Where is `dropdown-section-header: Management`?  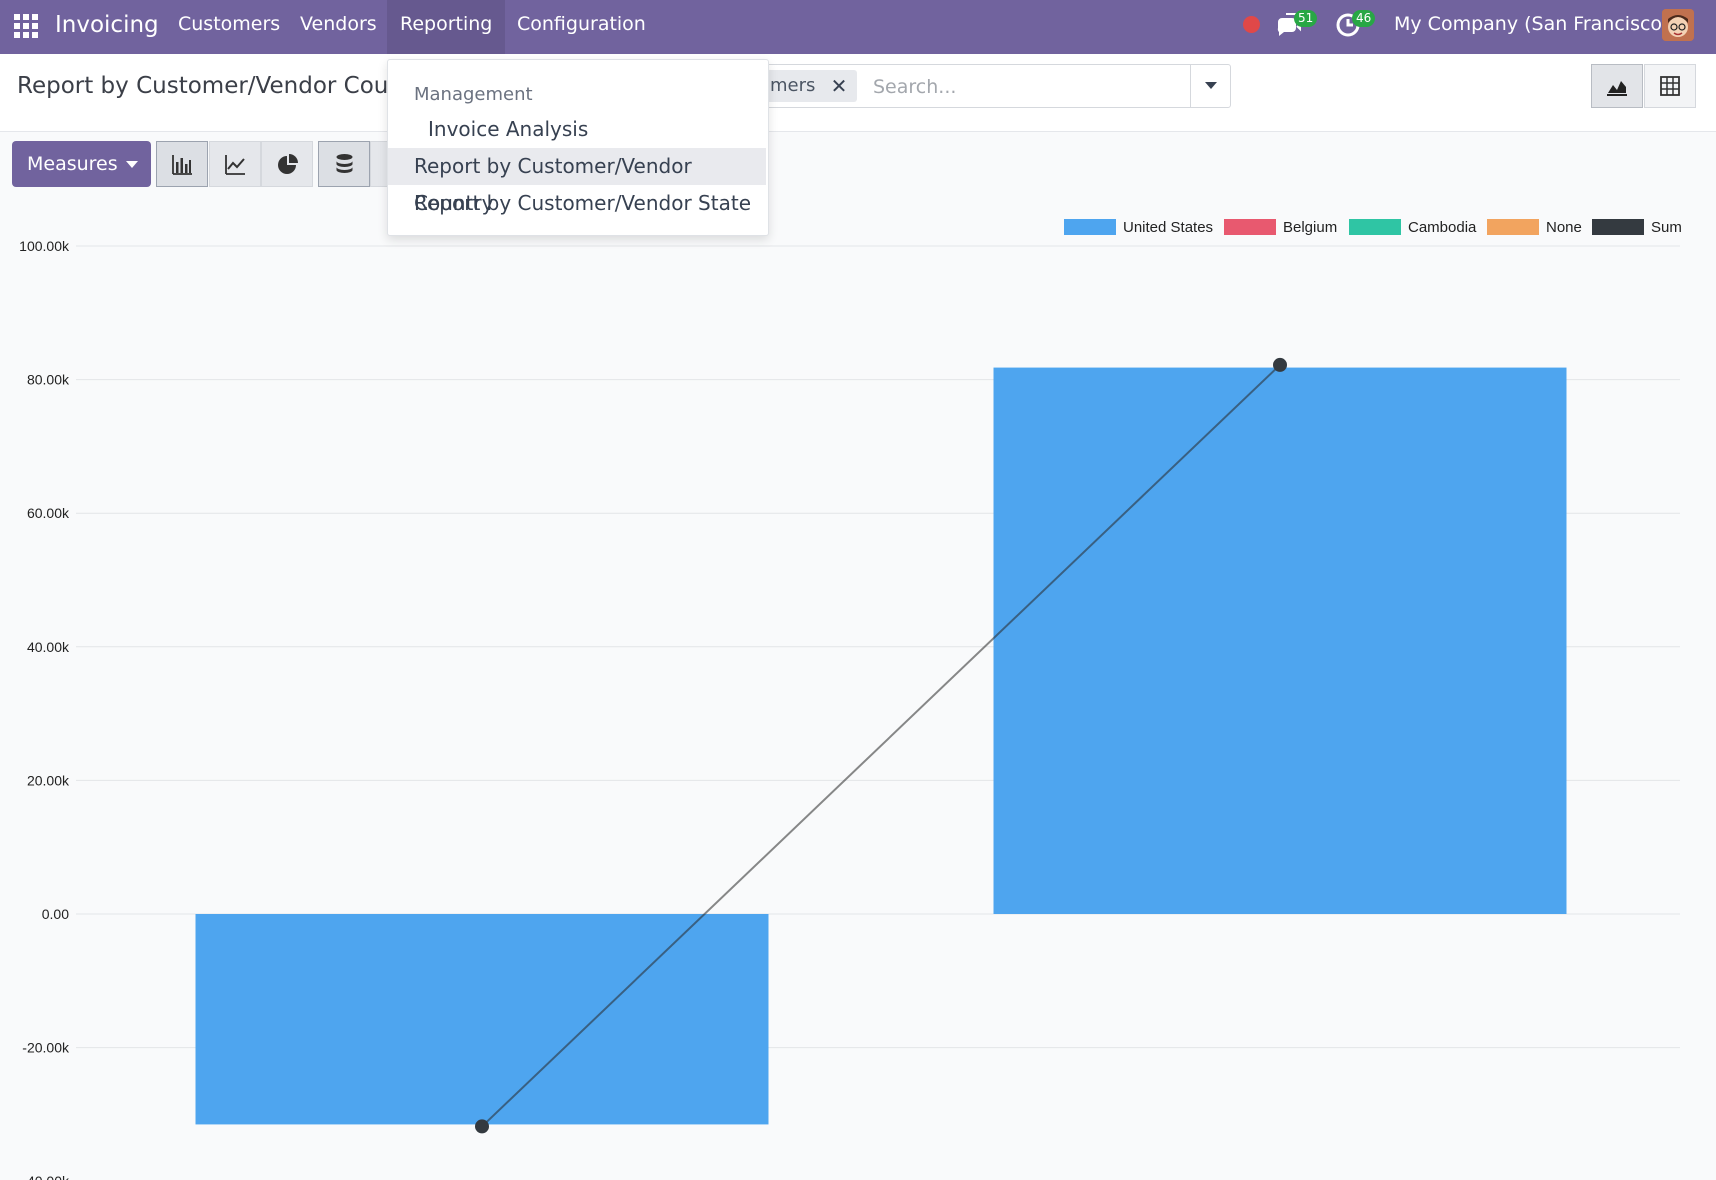
dropdown-section-header: Management is located at coordinates (473, 94).